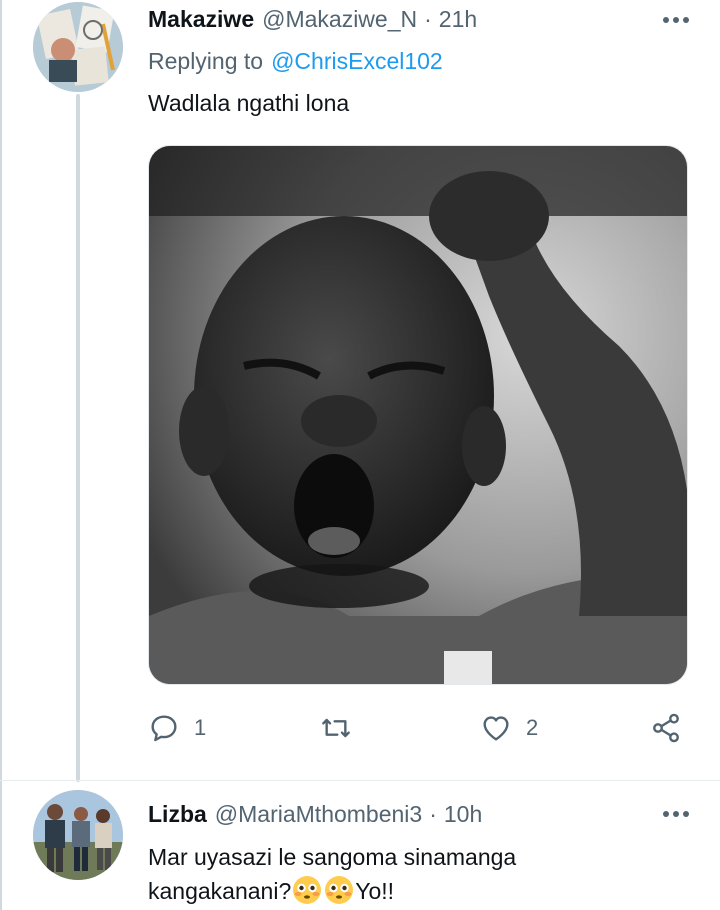 Image resolution: width=720 pixels, height=910 pixels. Describe the element at coordinates (375, 891) in the screenshot. I see `tweet-text-end: Yo!!` at that location.